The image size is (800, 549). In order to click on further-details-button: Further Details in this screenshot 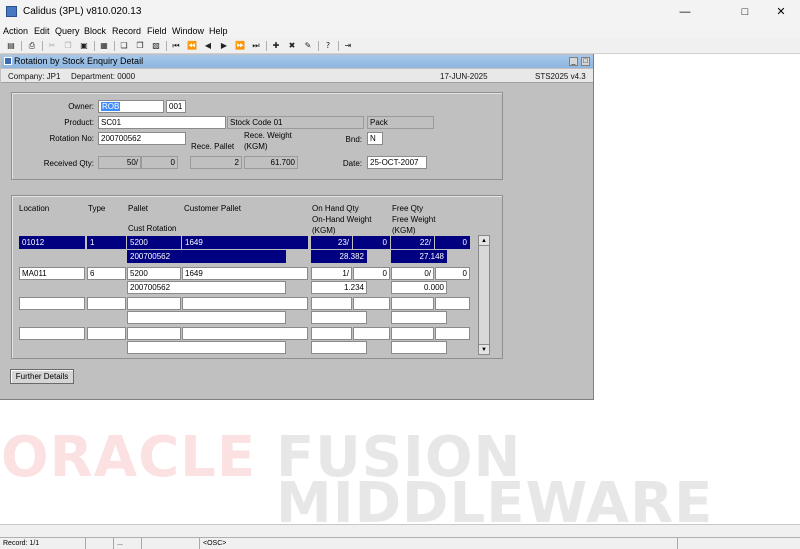, I will do `click(42, 376)`.